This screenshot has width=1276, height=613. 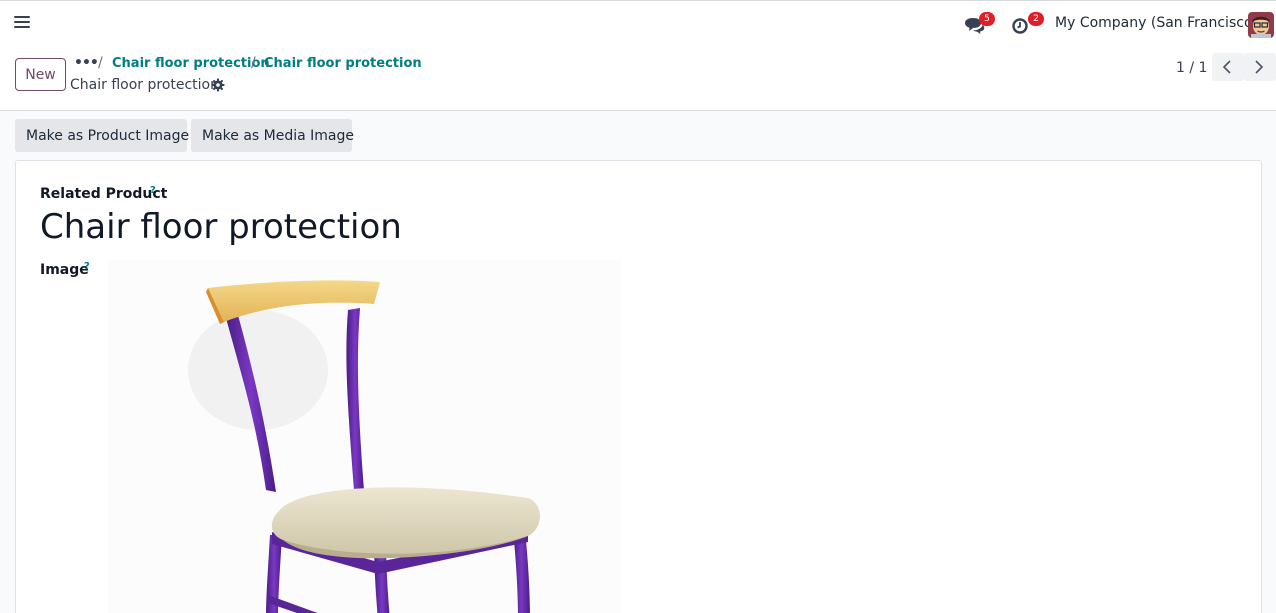 I want to click on new-button: New, so click(x=40, y=74).